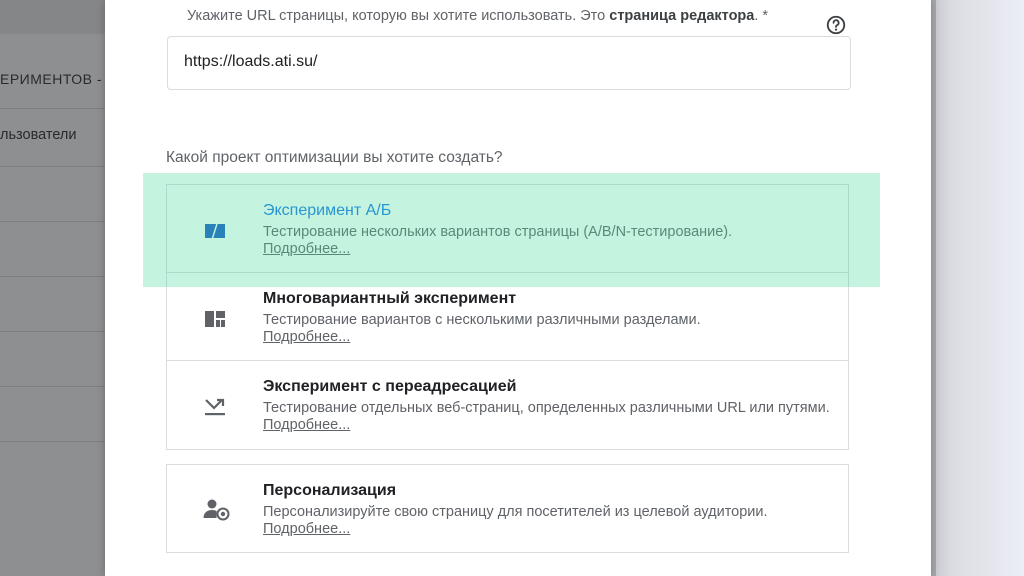  I want to click on url-label-bold: страница редактора, so click(682, 16).